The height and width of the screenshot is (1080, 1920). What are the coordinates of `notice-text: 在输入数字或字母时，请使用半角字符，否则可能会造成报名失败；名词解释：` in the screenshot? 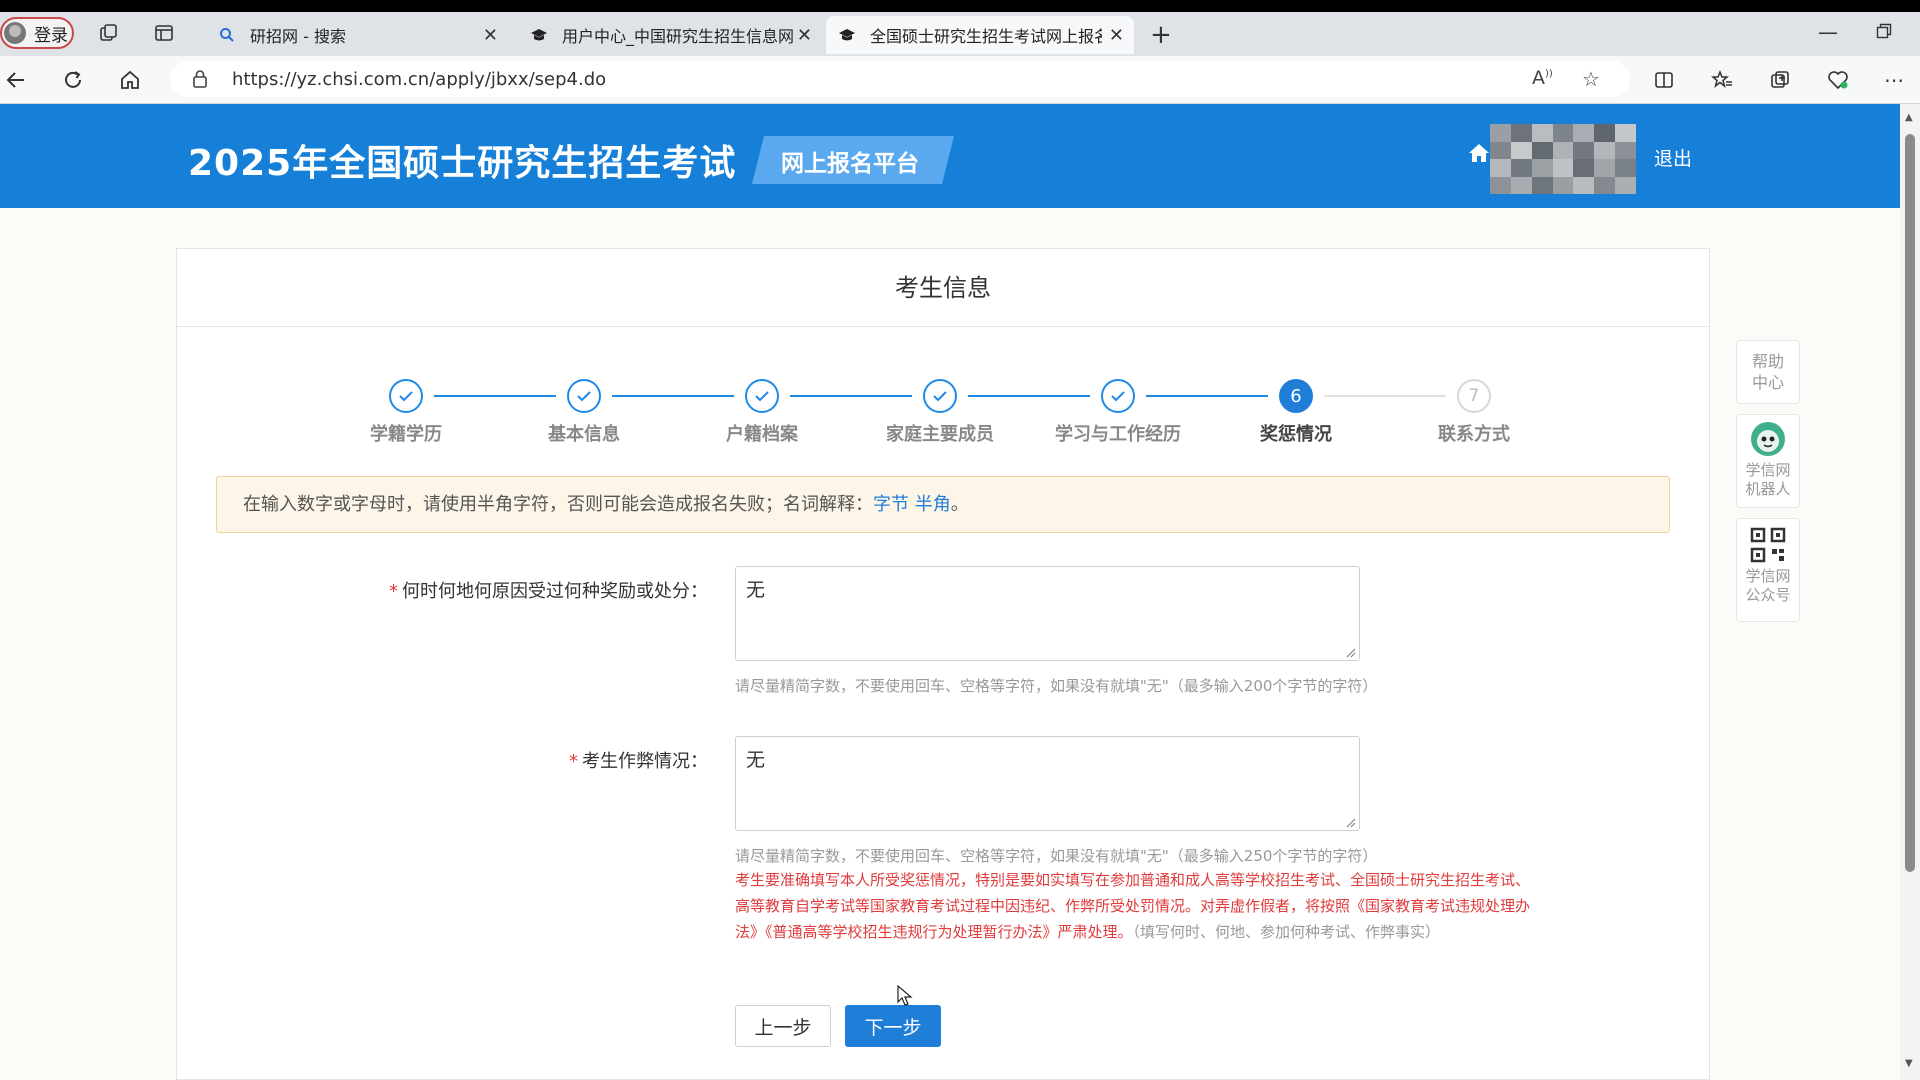 It's located at (558, 504).